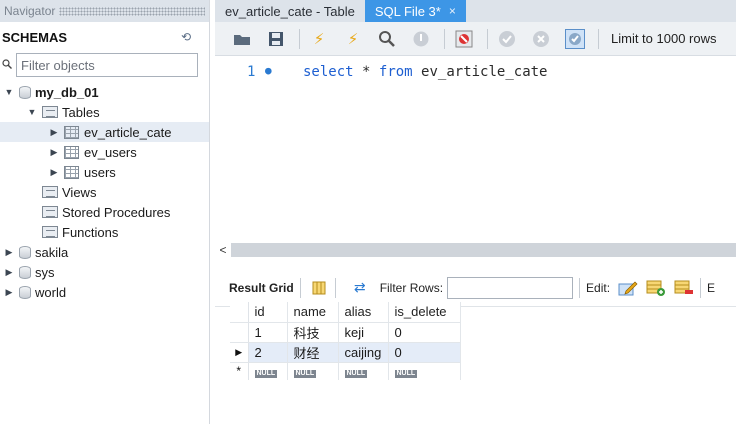 The width and height of the screenshot is (736, 424). Describe the element at coordinates (276, 39) in the screenshot. I see `save-icon` at that location.